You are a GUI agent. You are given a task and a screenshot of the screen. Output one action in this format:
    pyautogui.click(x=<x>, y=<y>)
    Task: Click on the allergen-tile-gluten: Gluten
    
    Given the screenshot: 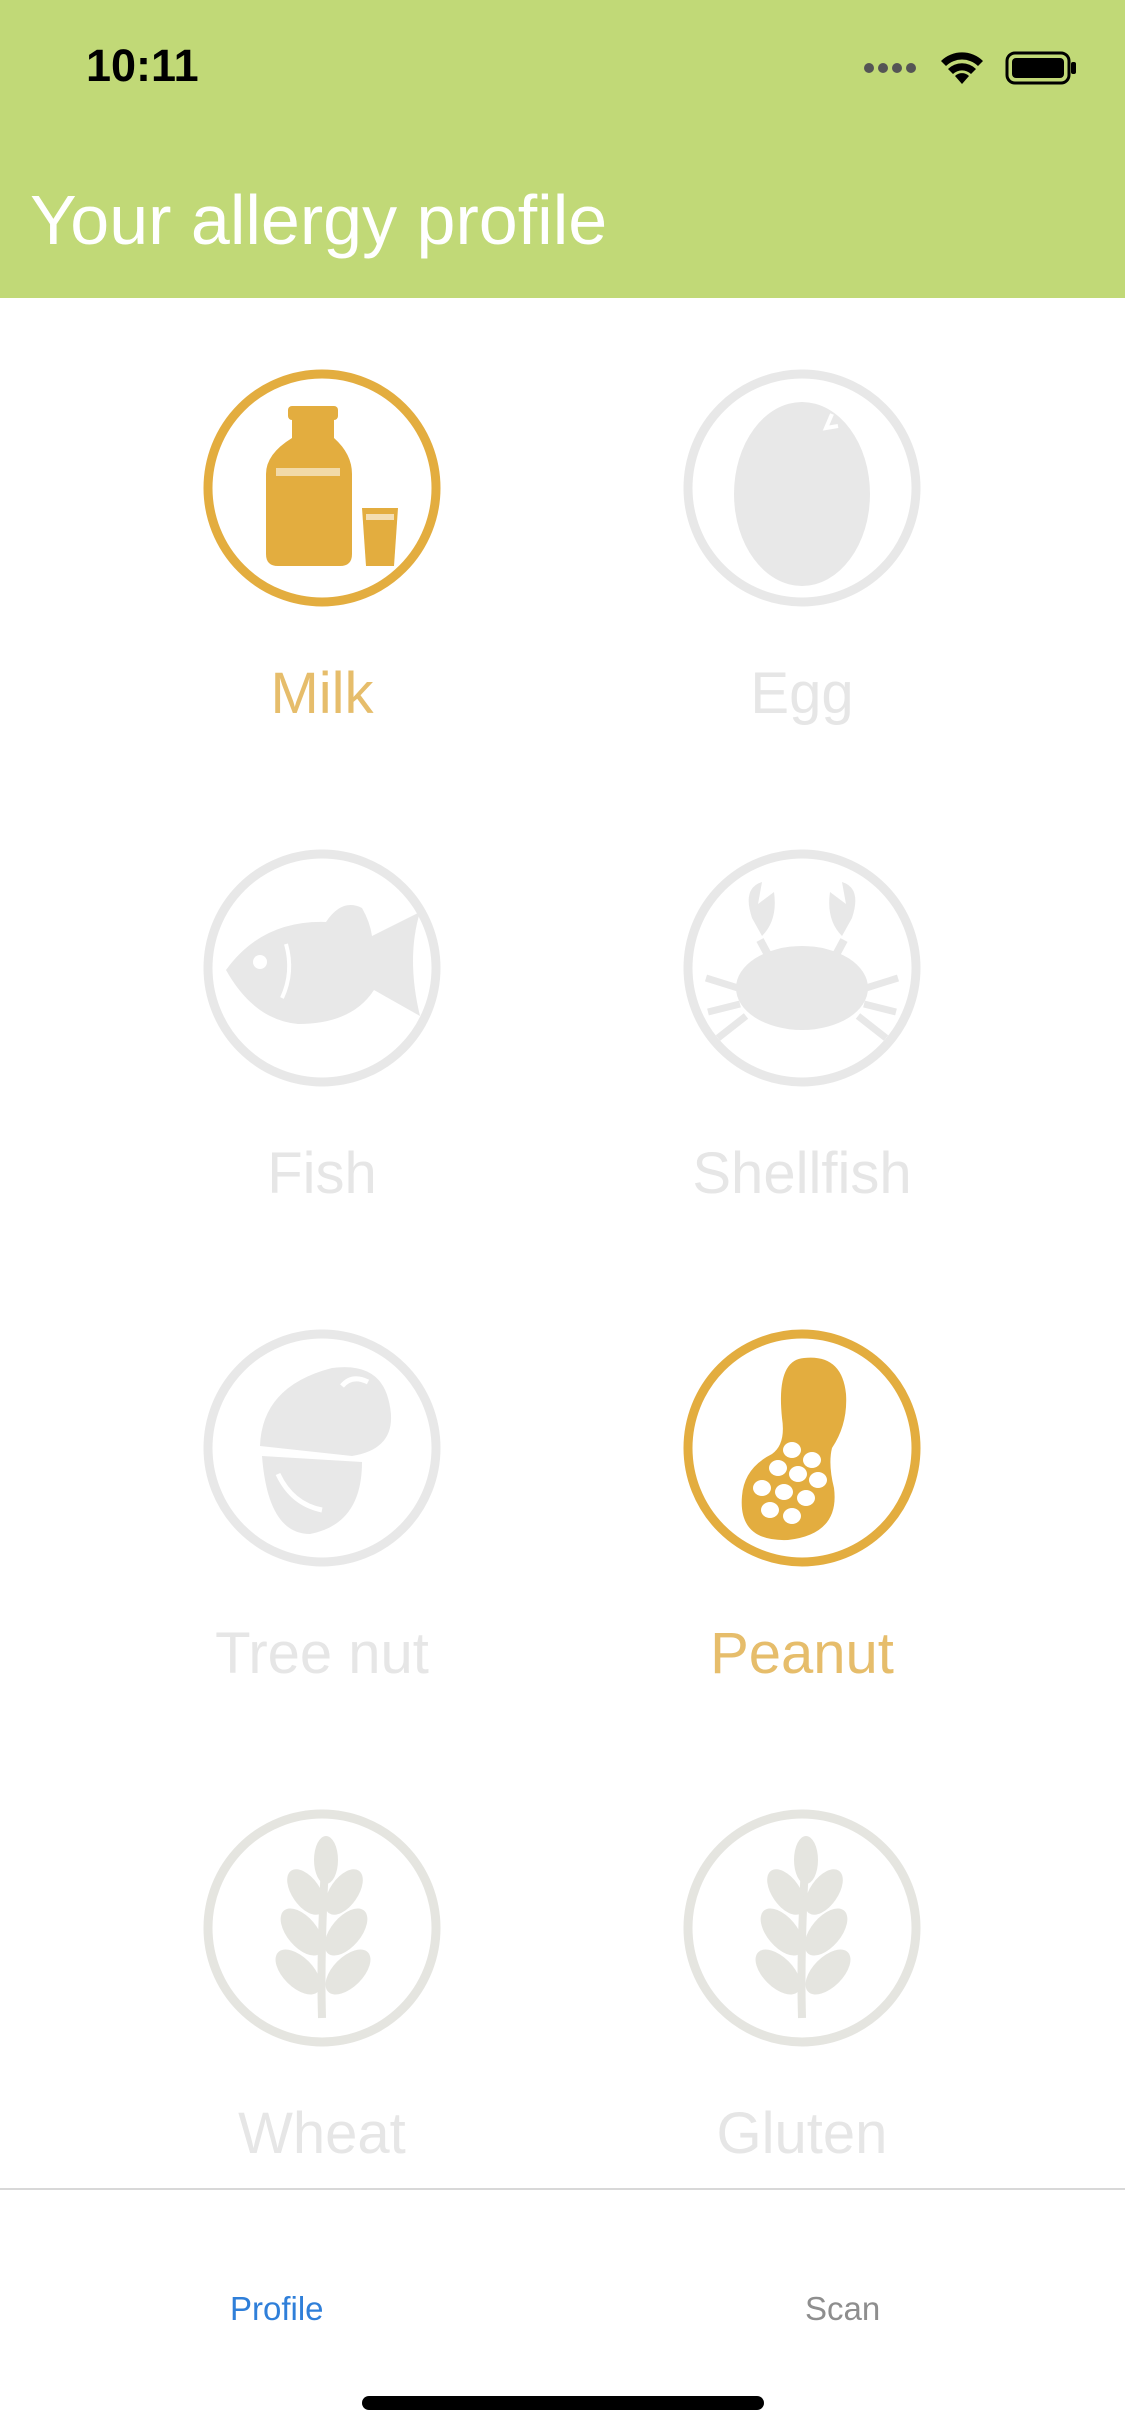 What is the action you would take?
    pyautogui.click(x=802, y=1952)
    